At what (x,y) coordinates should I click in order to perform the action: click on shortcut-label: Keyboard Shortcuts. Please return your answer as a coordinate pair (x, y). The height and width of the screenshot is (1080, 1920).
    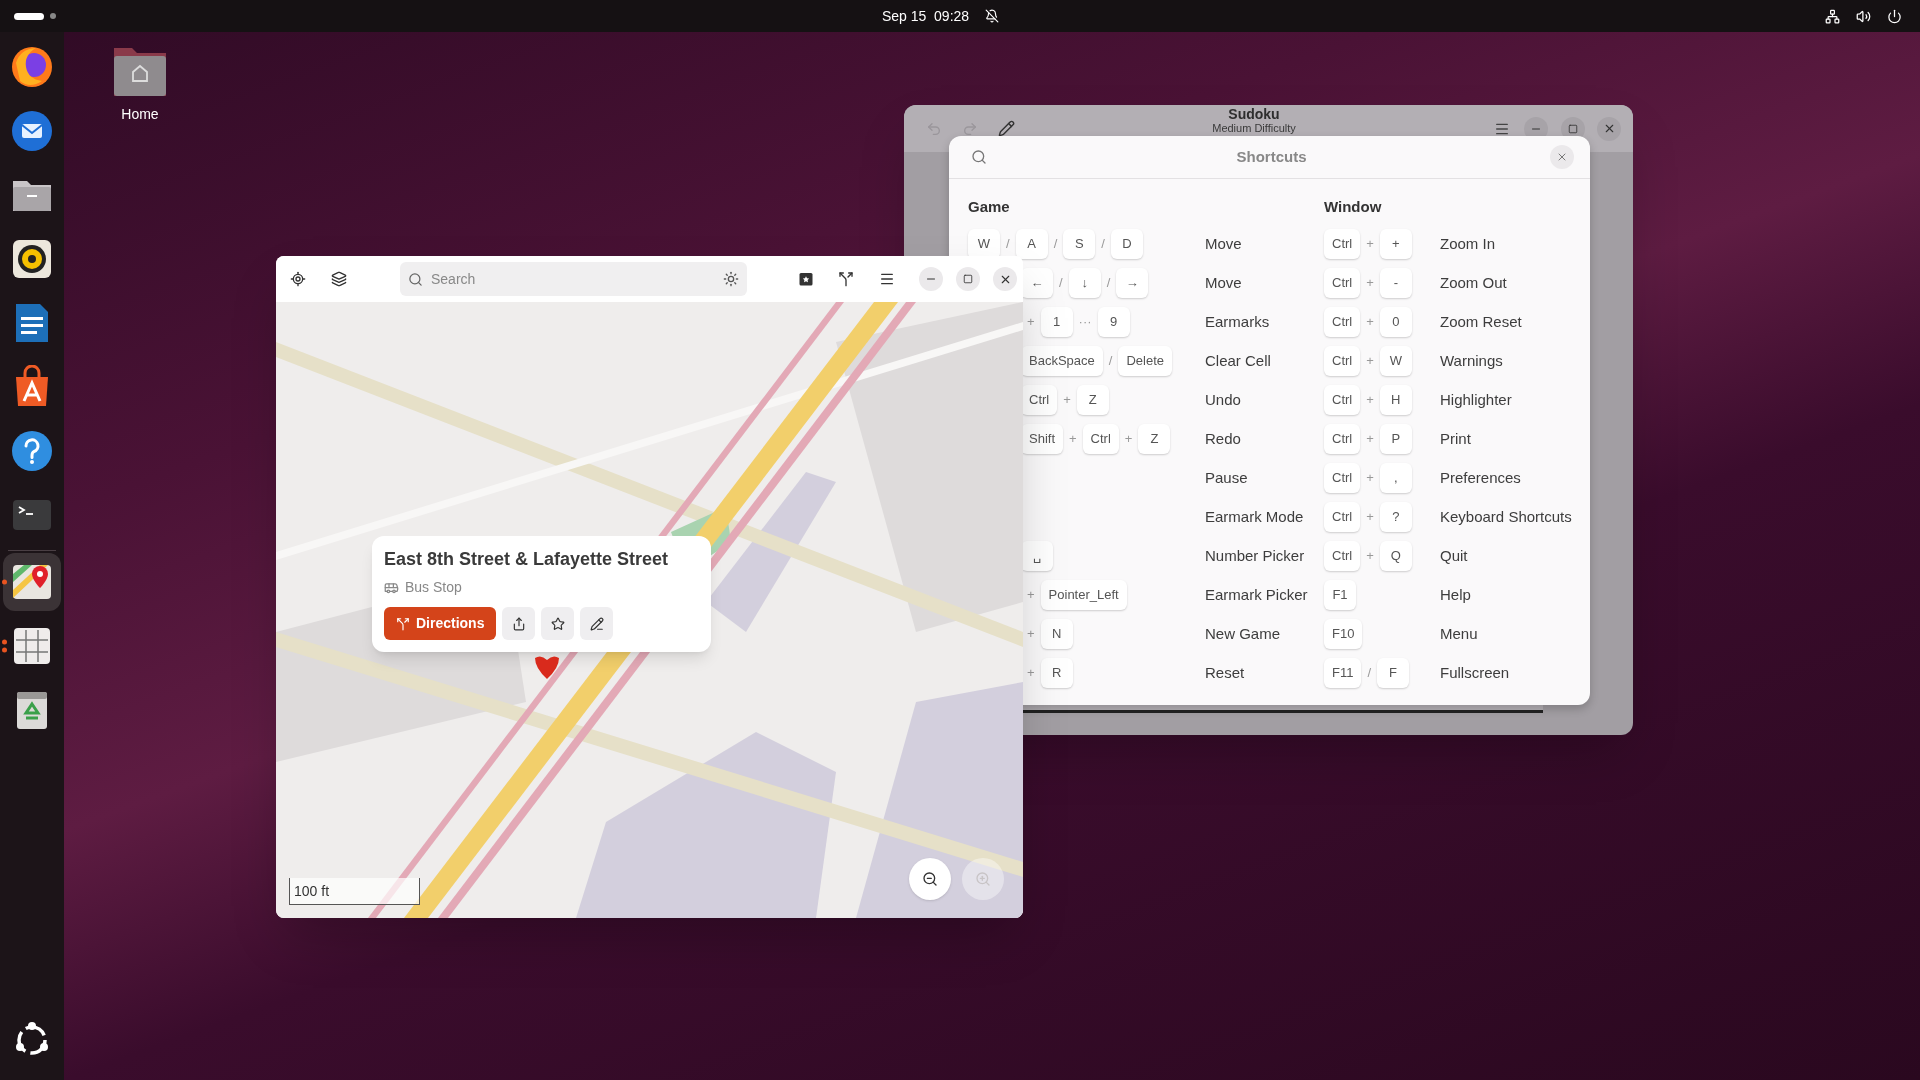
    Looking at the image, I should click on (1506, 516).